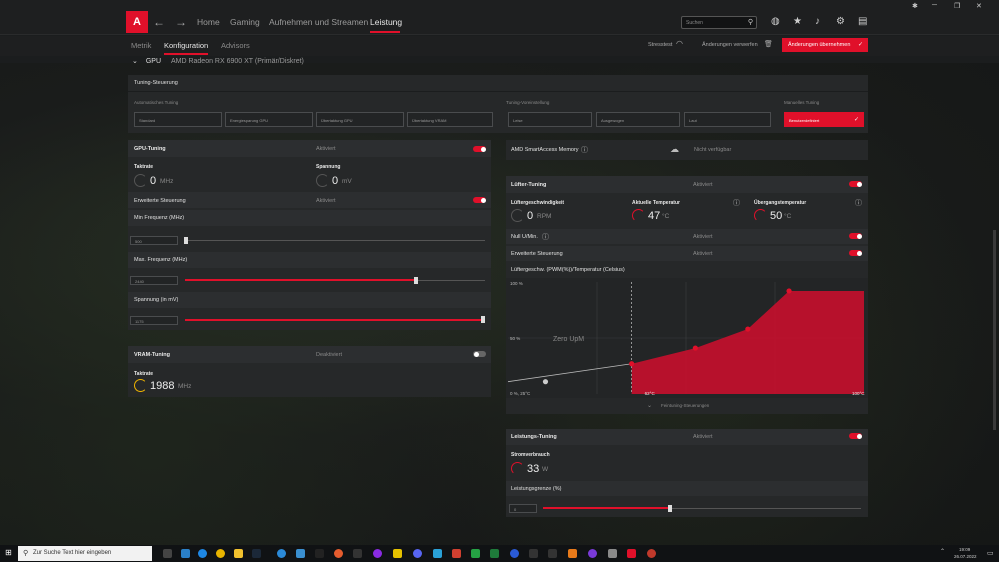 Image resolution: width=999 pixels, height=562 pixels. What do you see at coordinates (915, 6) in the screenshot?
I see `bug-icon: ✱` at bounding box center [915, 6].